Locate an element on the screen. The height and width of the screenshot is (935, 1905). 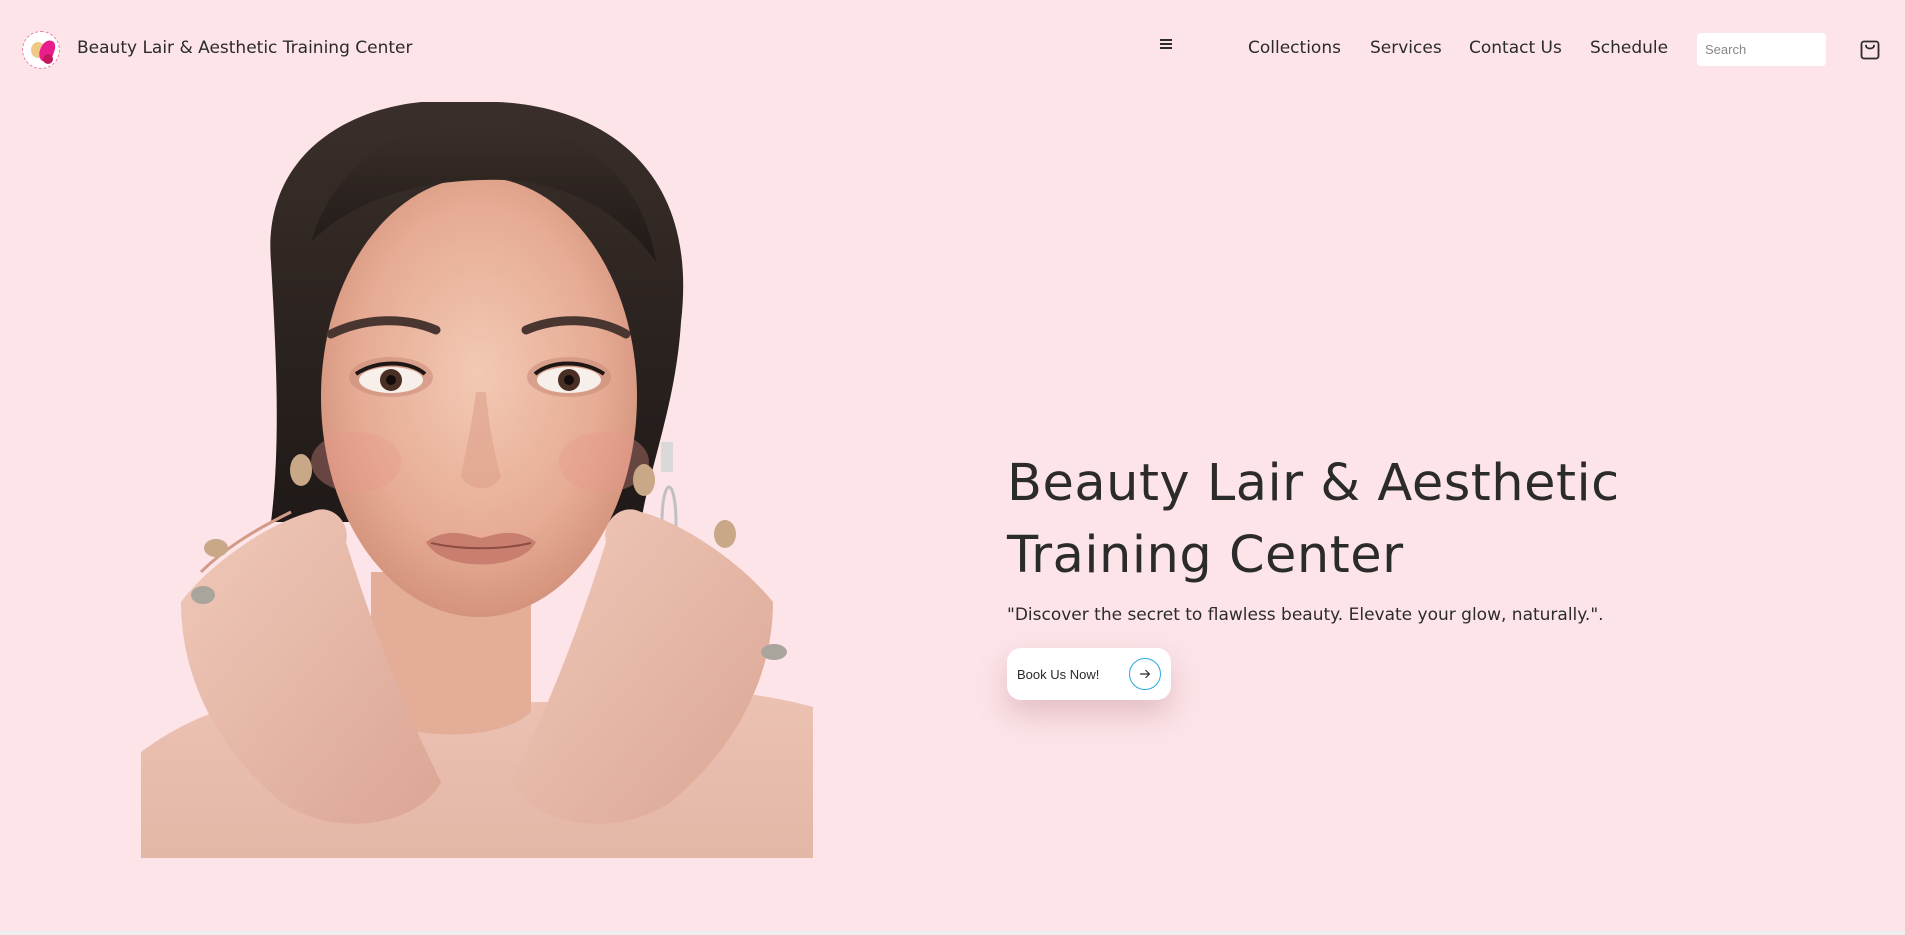
nav-services: Services is located at coordinates (1406, 48).